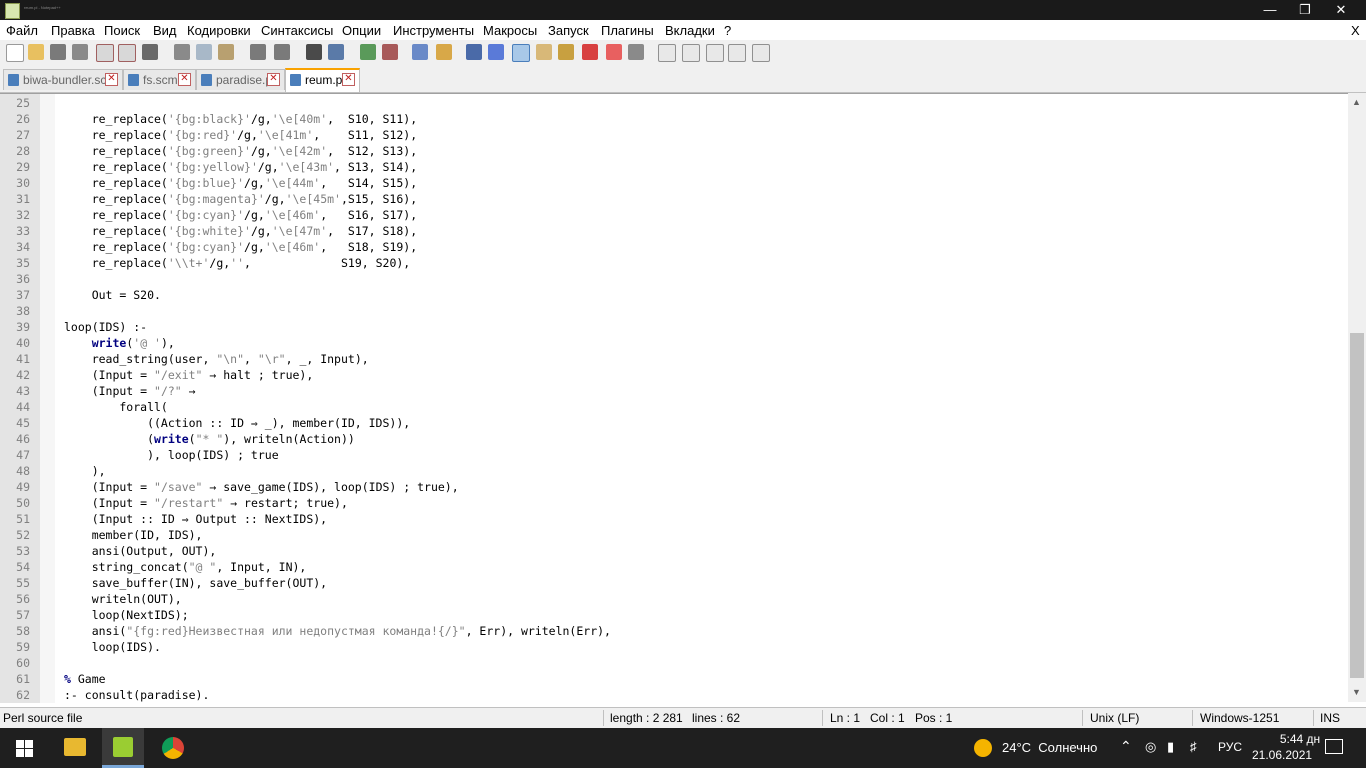 The image size is (1366, 768). Describe the element at coordinates (1341, 10) in the screenshot. I see `close-window-button: ✕` at that location.